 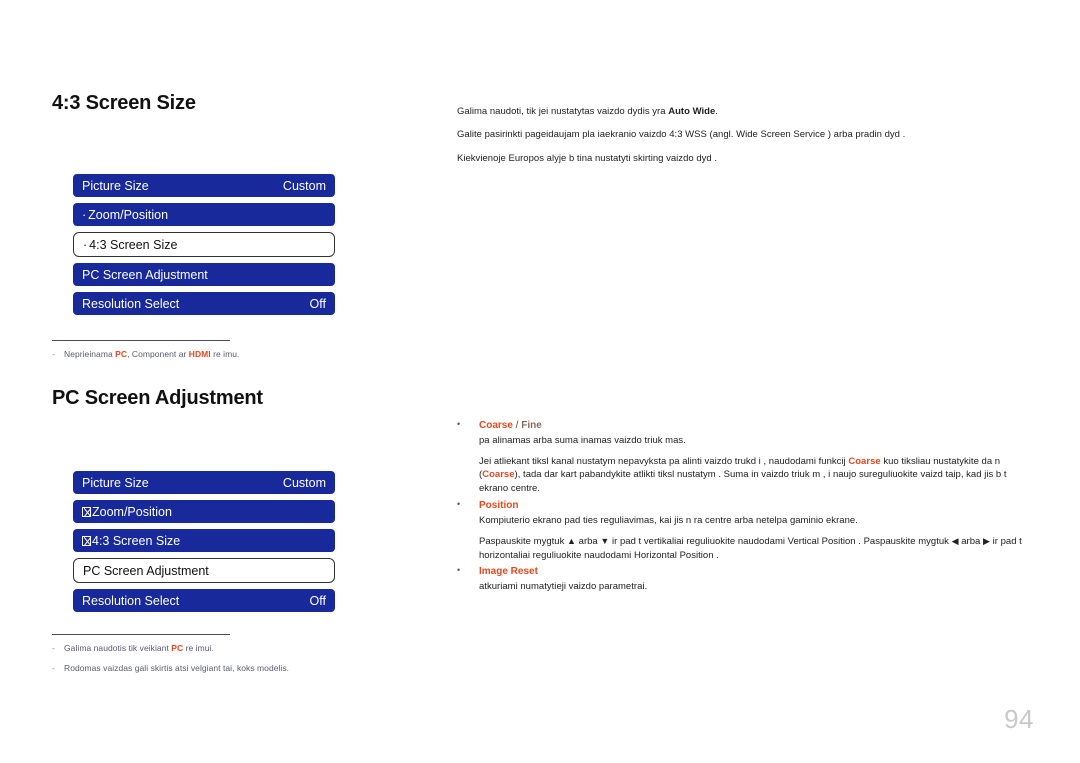 What do you see at coordinates (130, 245) in the screenshot?
I see `osd-item-label-wrap: · 4:3 Screen Size` at bounding box center [130, 245].